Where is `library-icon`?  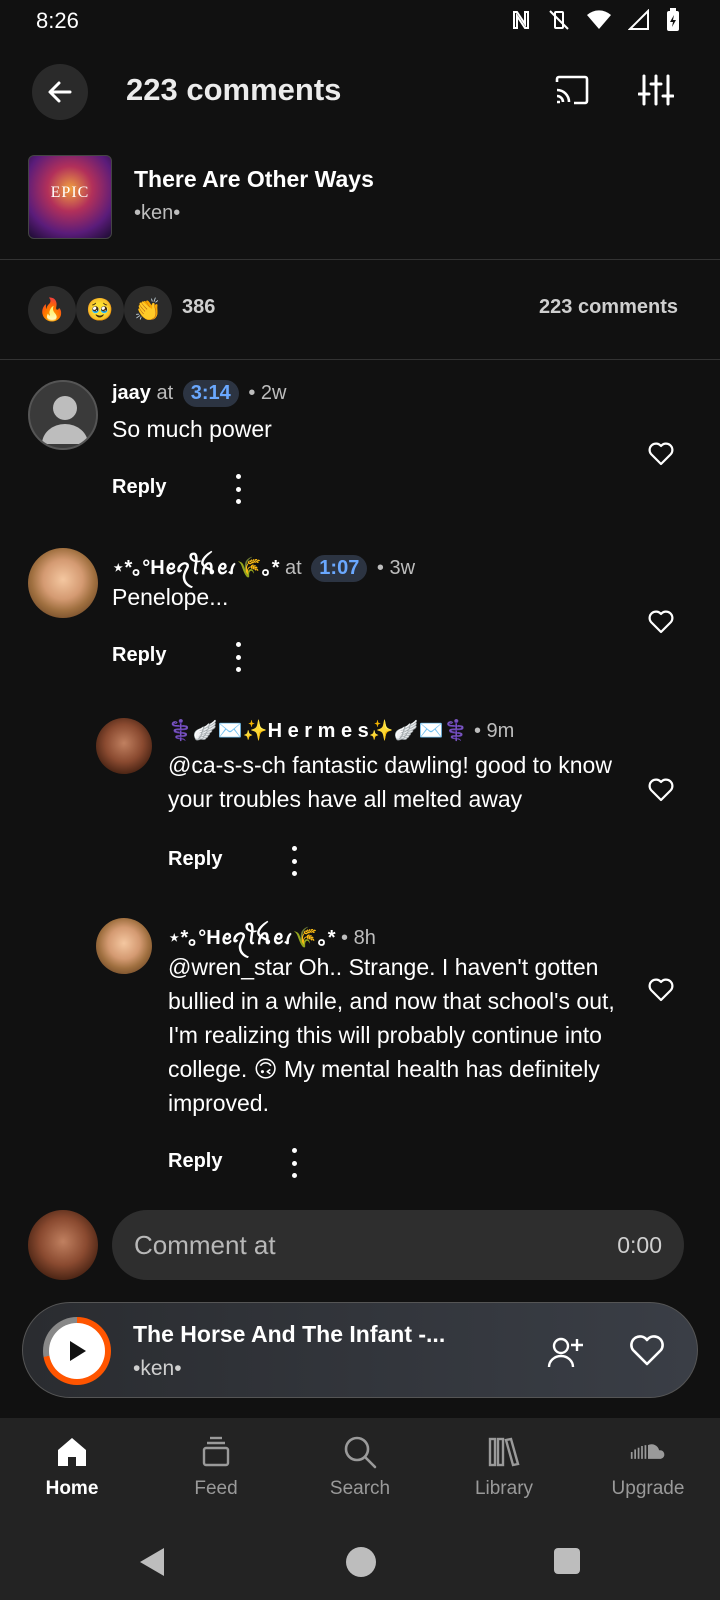 library-icon is located at coordinates (504, 1452).